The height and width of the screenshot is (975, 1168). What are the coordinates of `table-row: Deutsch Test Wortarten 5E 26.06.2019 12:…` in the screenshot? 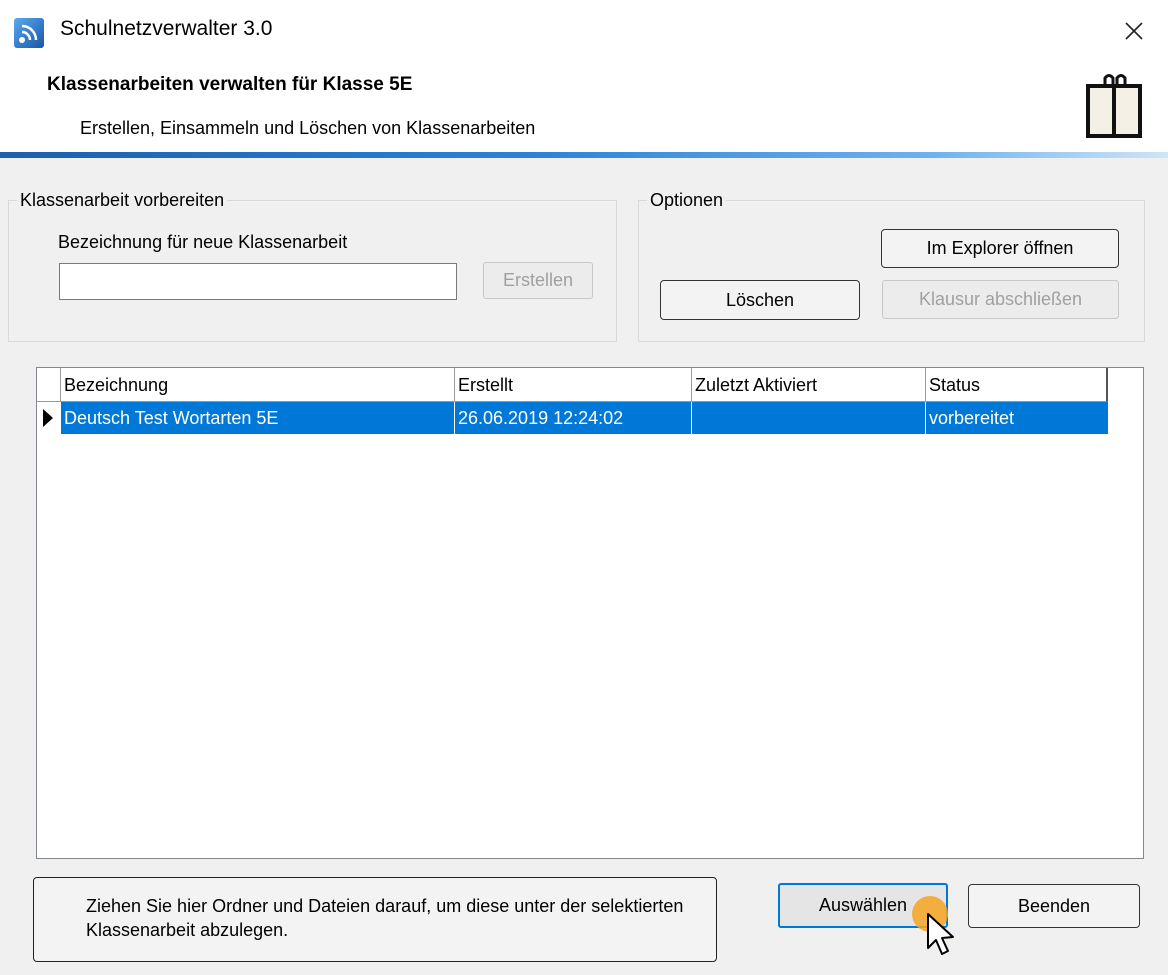 It's located at (572, 418).